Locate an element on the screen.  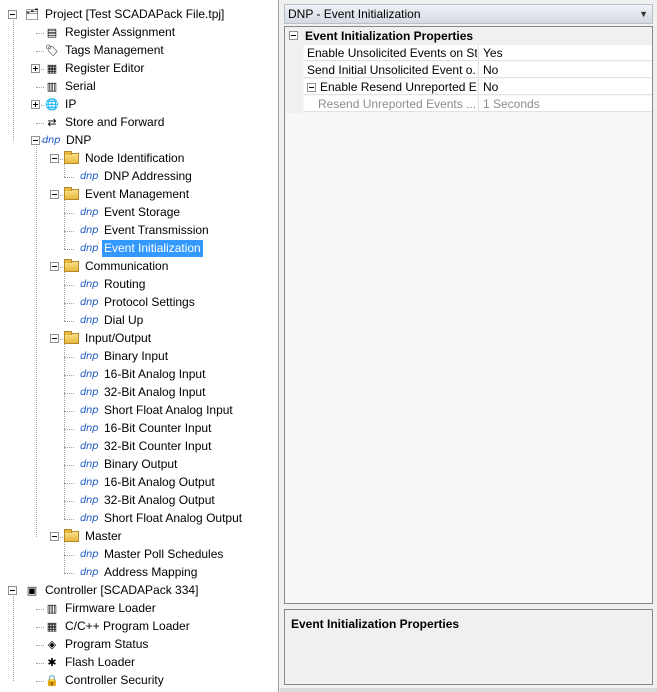
tree-item: Communication is located at coordinates (139, 267).